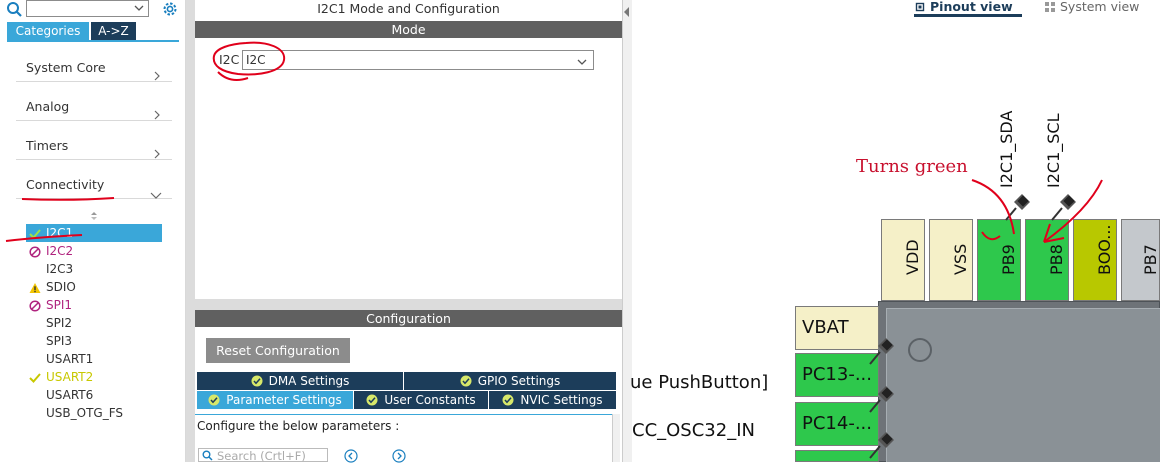 The image size is (1160, 466). I want to click on tab-nvic-settings: NVIC Settings, so click(552, 400).